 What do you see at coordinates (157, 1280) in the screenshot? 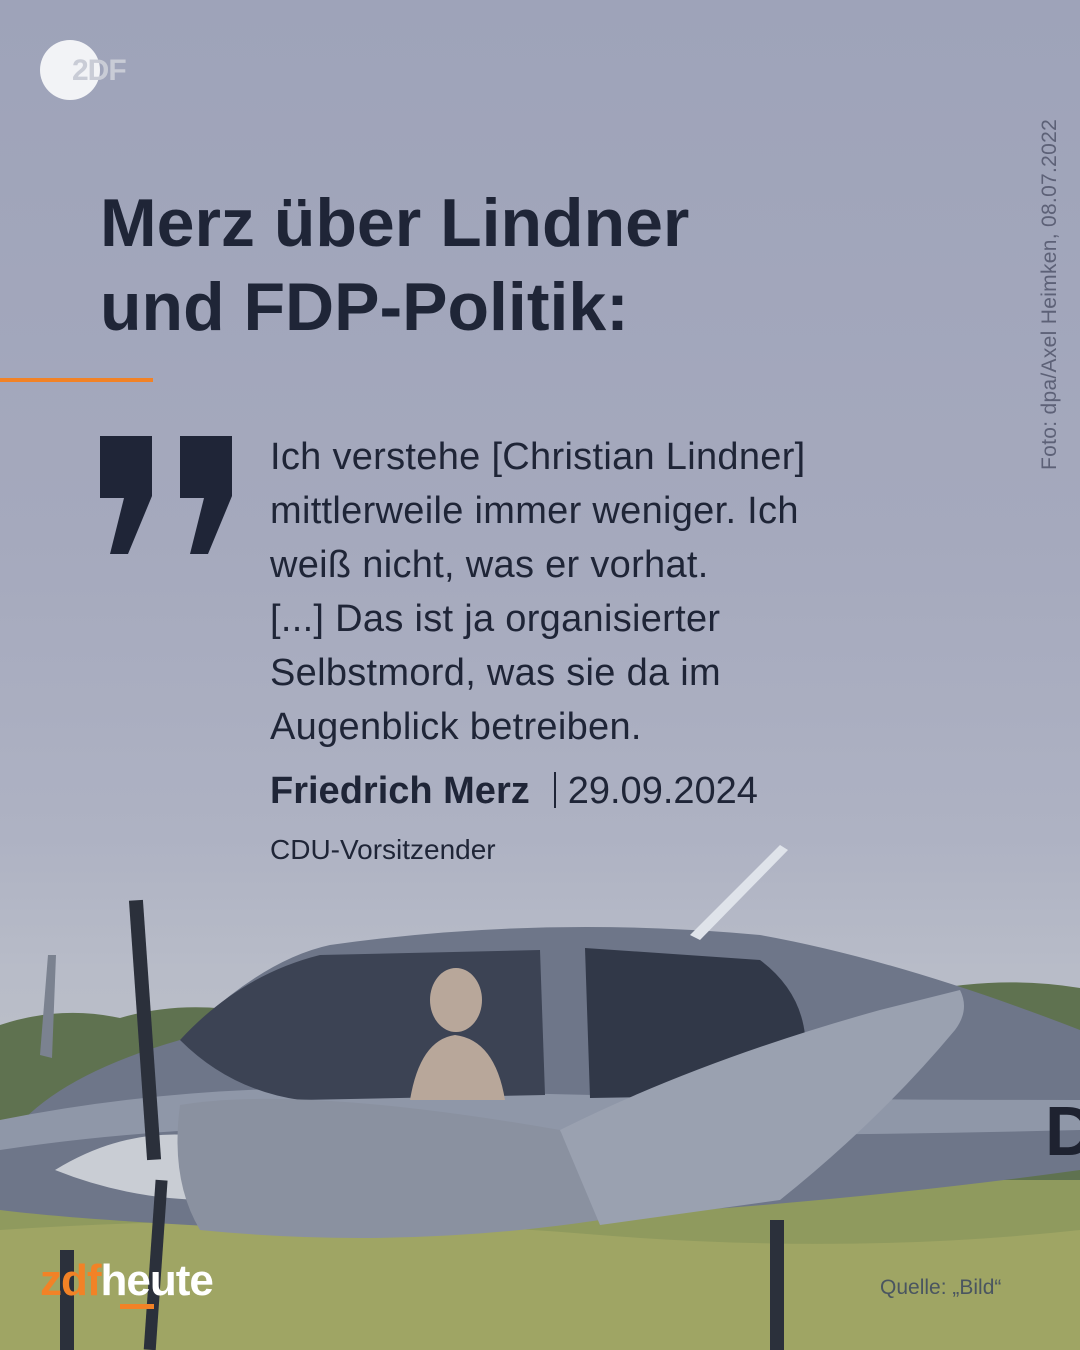
I see `brand-heute: heute` at bounding box center [157, 1280].